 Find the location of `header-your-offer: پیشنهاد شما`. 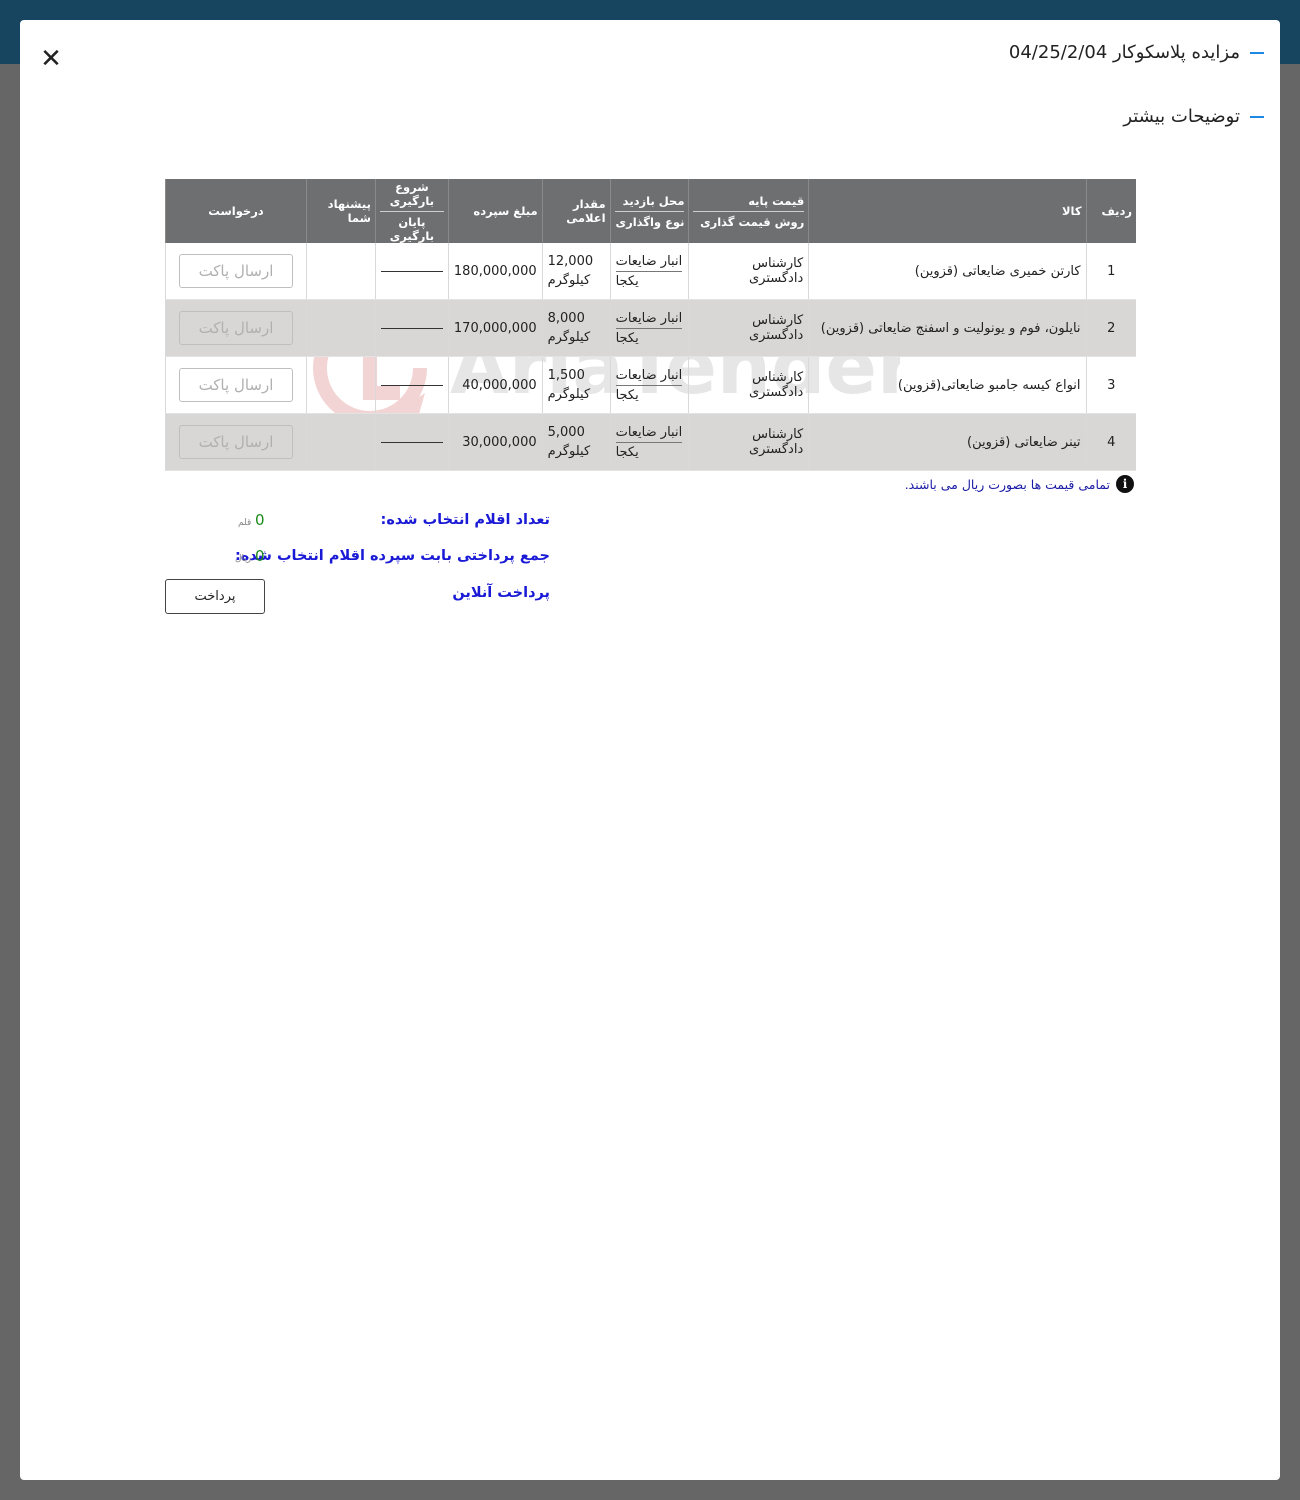

header-your-offer: پیشنهاد شما is located at coordinates (340, 211).